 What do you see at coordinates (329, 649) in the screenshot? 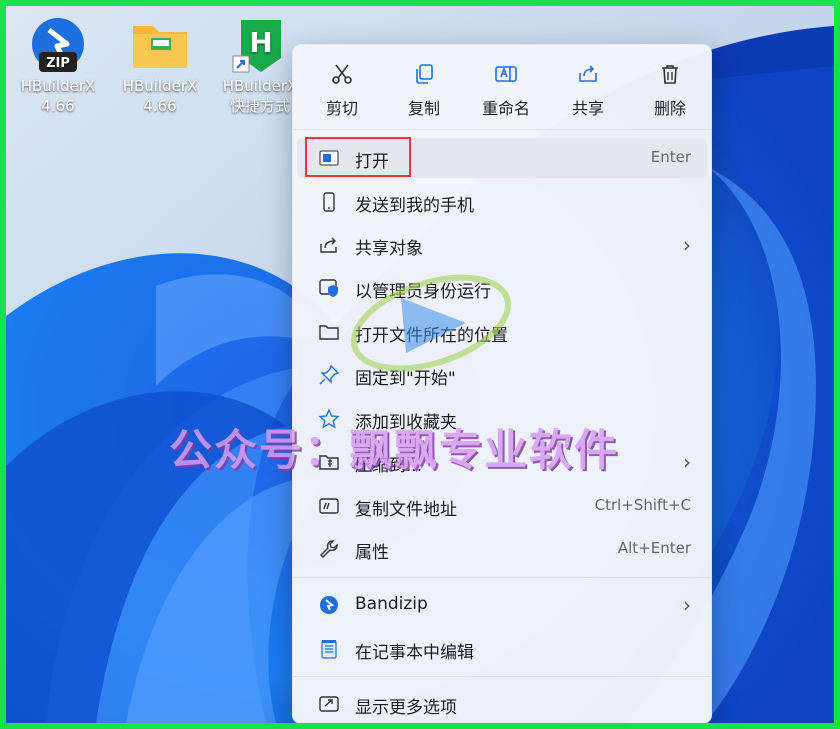
I see `notepad-icon` at bounding box center [329, 649].